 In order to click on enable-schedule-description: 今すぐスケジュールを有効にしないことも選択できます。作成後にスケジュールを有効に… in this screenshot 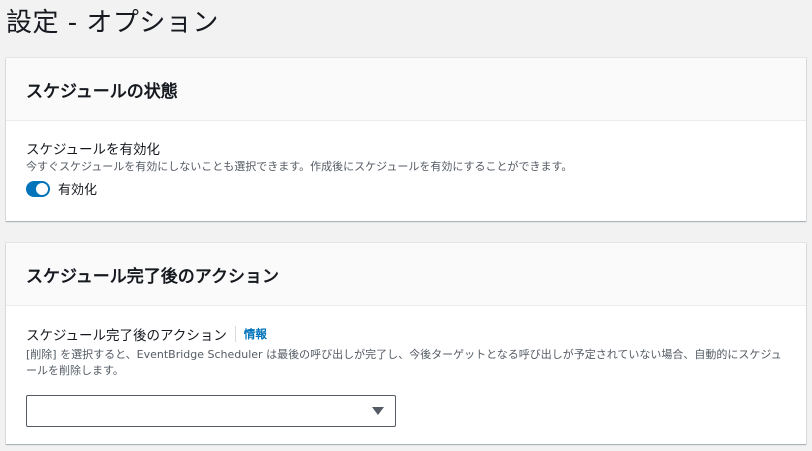, I will do `click(299, 166)`.